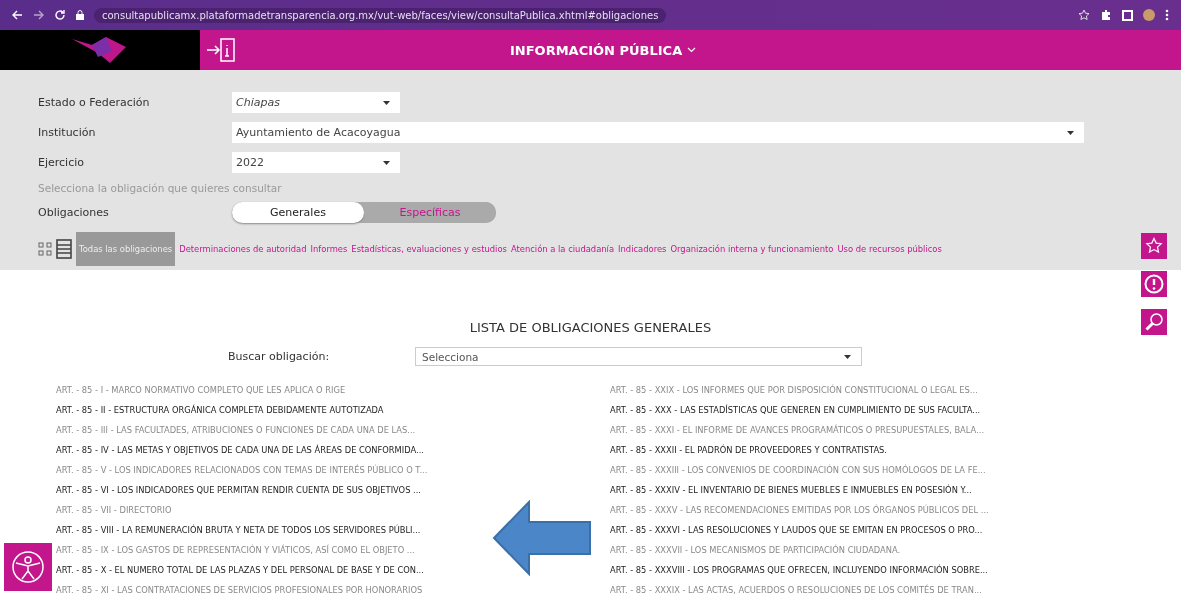  Describe the element at coordinates (221, 50) in the screenshot. I see `login-icon` at that location.